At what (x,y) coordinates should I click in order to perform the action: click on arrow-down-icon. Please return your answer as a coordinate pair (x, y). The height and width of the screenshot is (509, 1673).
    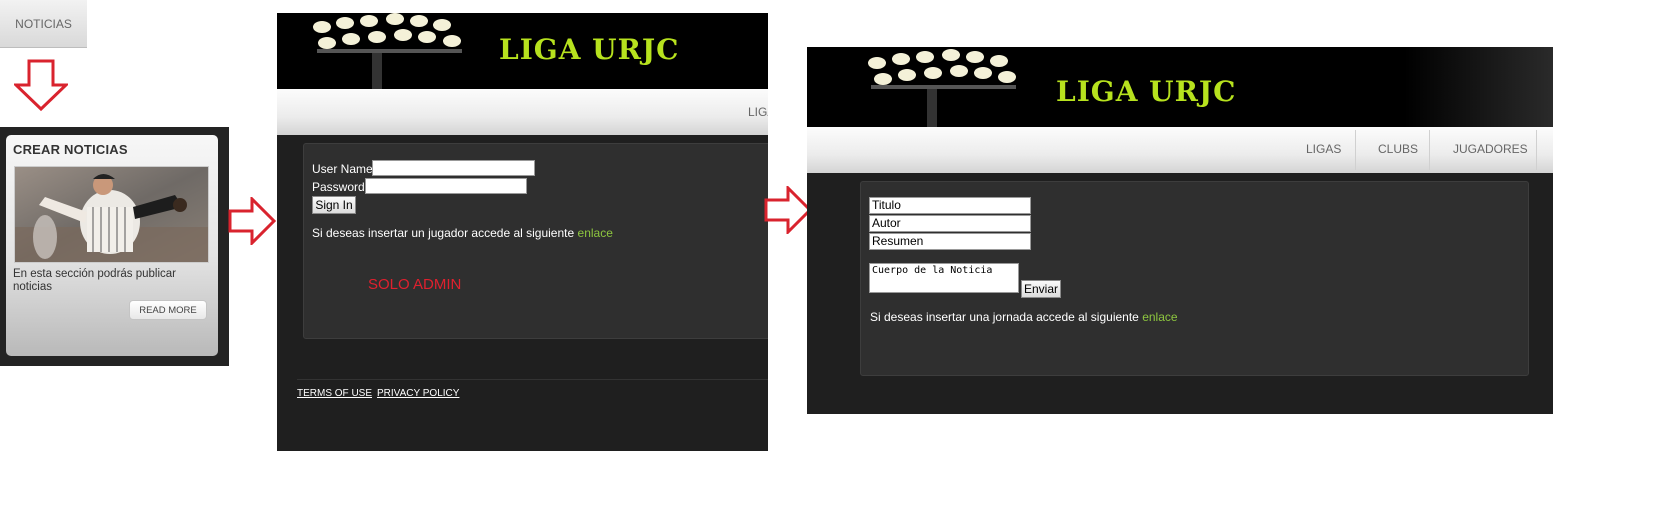
    Looking at the image, I should click on (41, 85).